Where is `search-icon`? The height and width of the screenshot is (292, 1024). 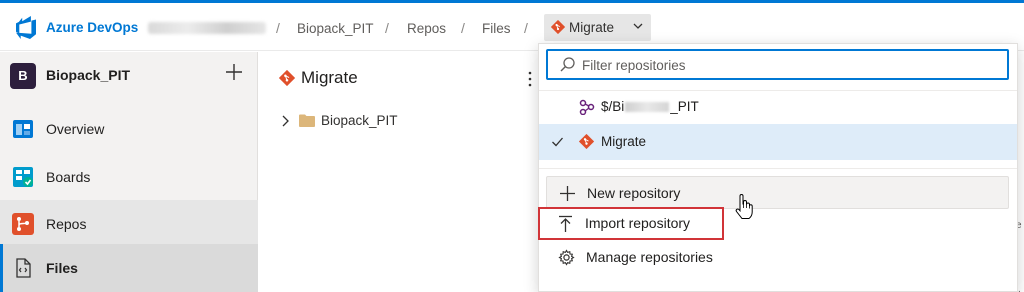 search-icon is located at coordinates (567, 64).